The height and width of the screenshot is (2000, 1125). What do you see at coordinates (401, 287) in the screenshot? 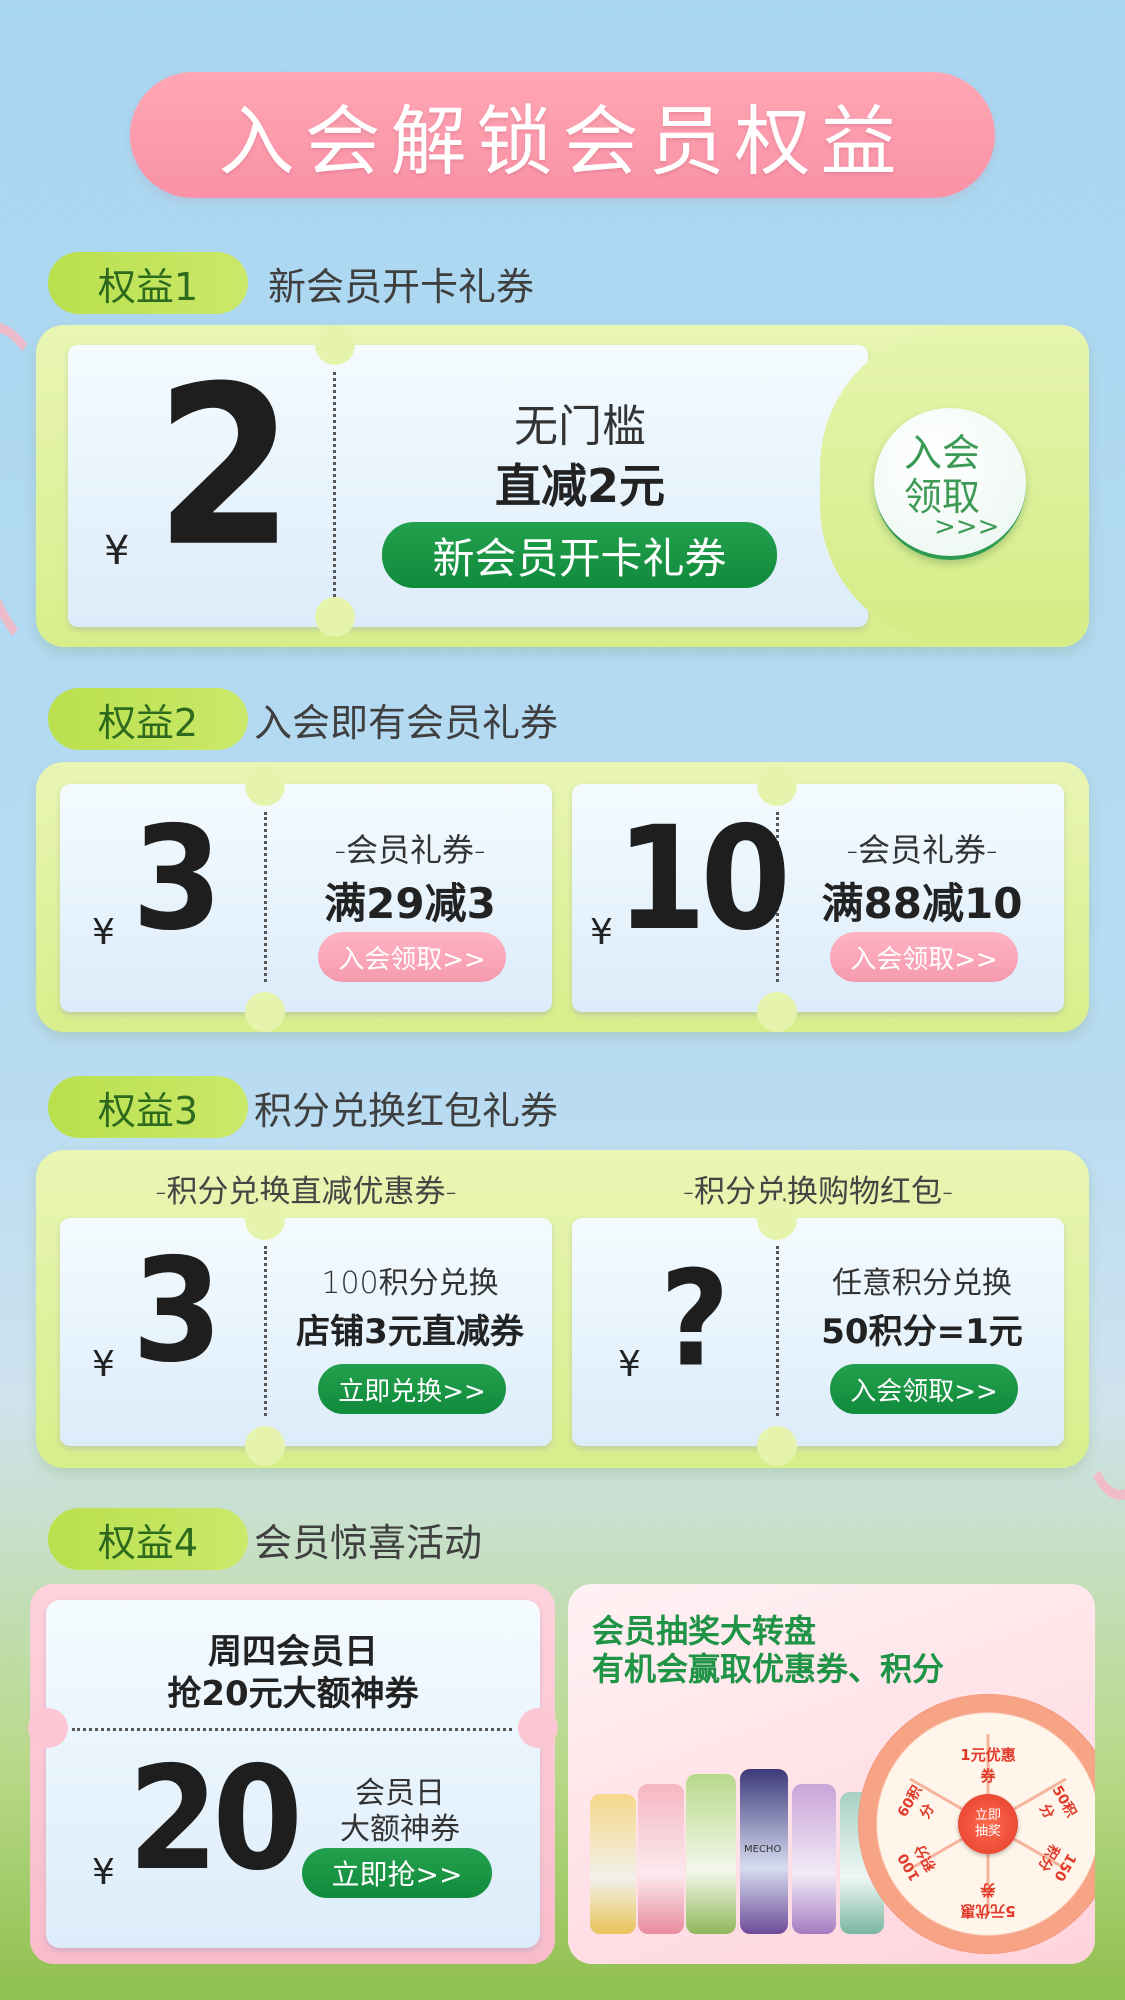
I see `benefit1-title: 新会员开卡礼券` at bounding box center [401, 287].